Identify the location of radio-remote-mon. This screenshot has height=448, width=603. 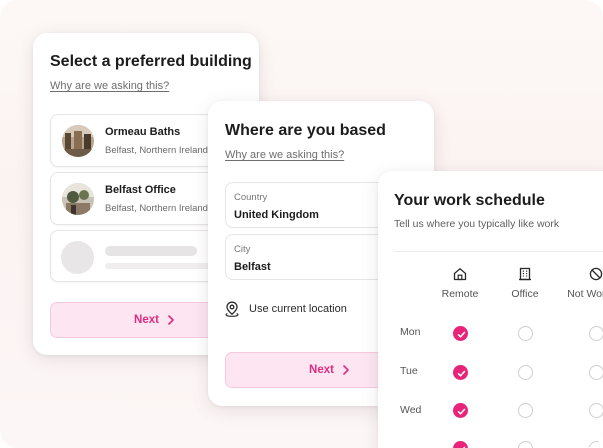
(460, 333).